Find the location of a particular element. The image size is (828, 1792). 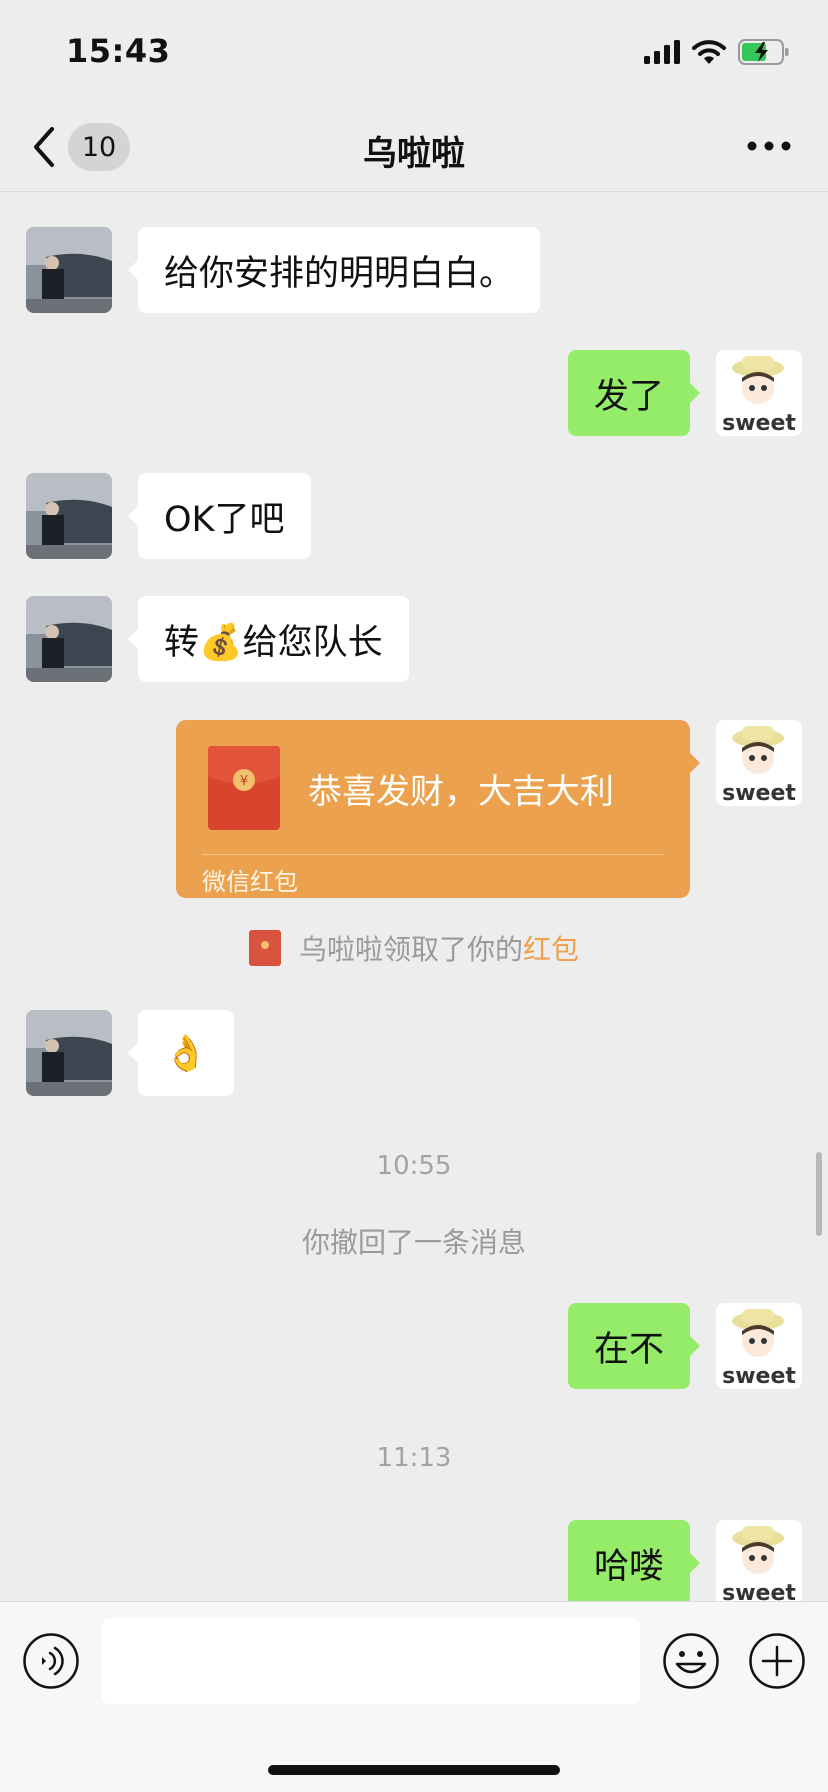

status-bar: 15:43 is located at coordinates (414, 50).